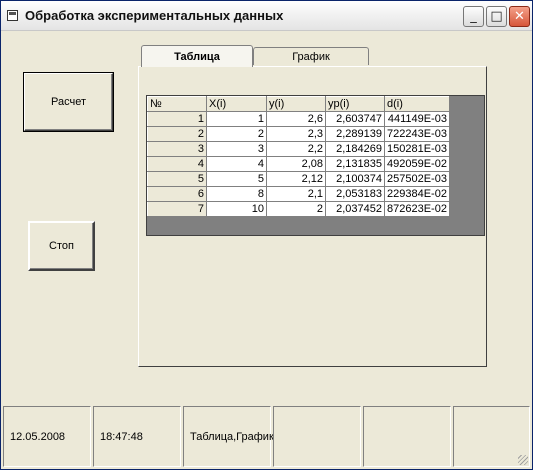 This screenshot has height=470, width=533. What do you see at coordinates (355, 134) in the screenshot?
I see `cell-yp: 2,289139` at bounding box center [355, 134].